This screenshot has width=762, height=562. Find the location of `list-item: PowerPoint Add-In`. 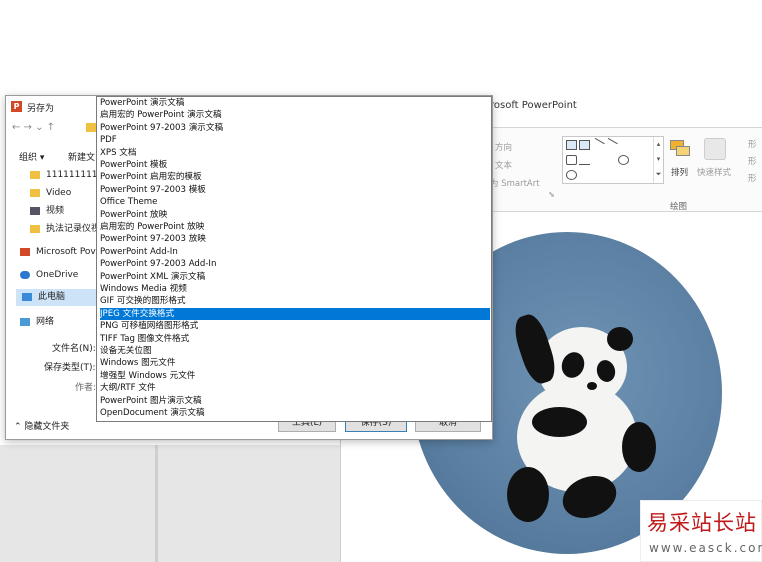

list-item: PowerPoint Add-In is located at coordinates (295, 252).